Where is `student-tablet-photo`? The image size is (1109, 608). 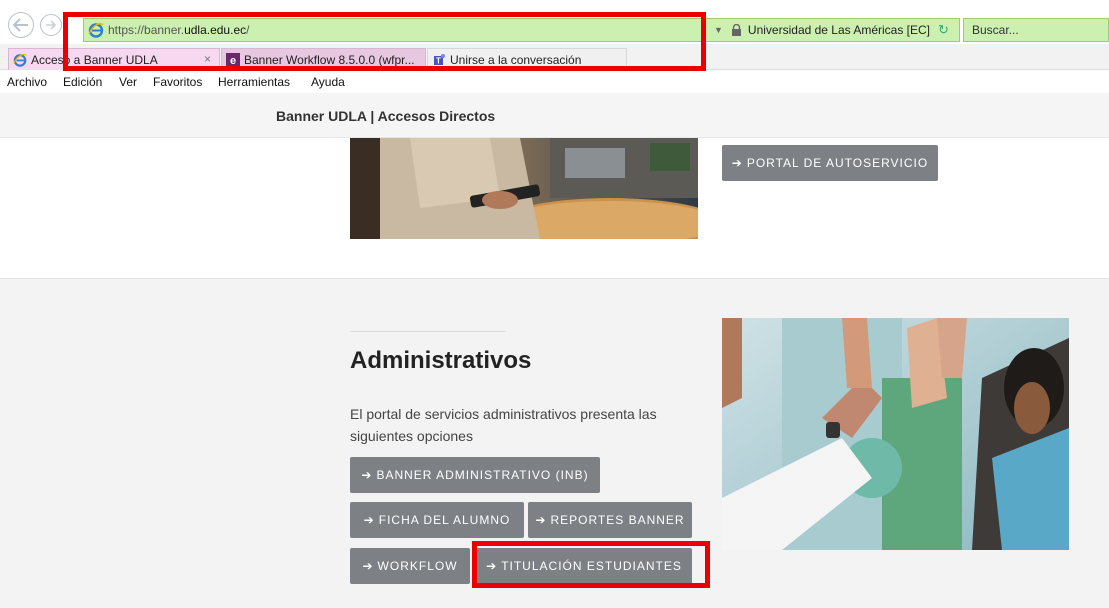
student-tablet-photo is located at coordinates (524, 188).